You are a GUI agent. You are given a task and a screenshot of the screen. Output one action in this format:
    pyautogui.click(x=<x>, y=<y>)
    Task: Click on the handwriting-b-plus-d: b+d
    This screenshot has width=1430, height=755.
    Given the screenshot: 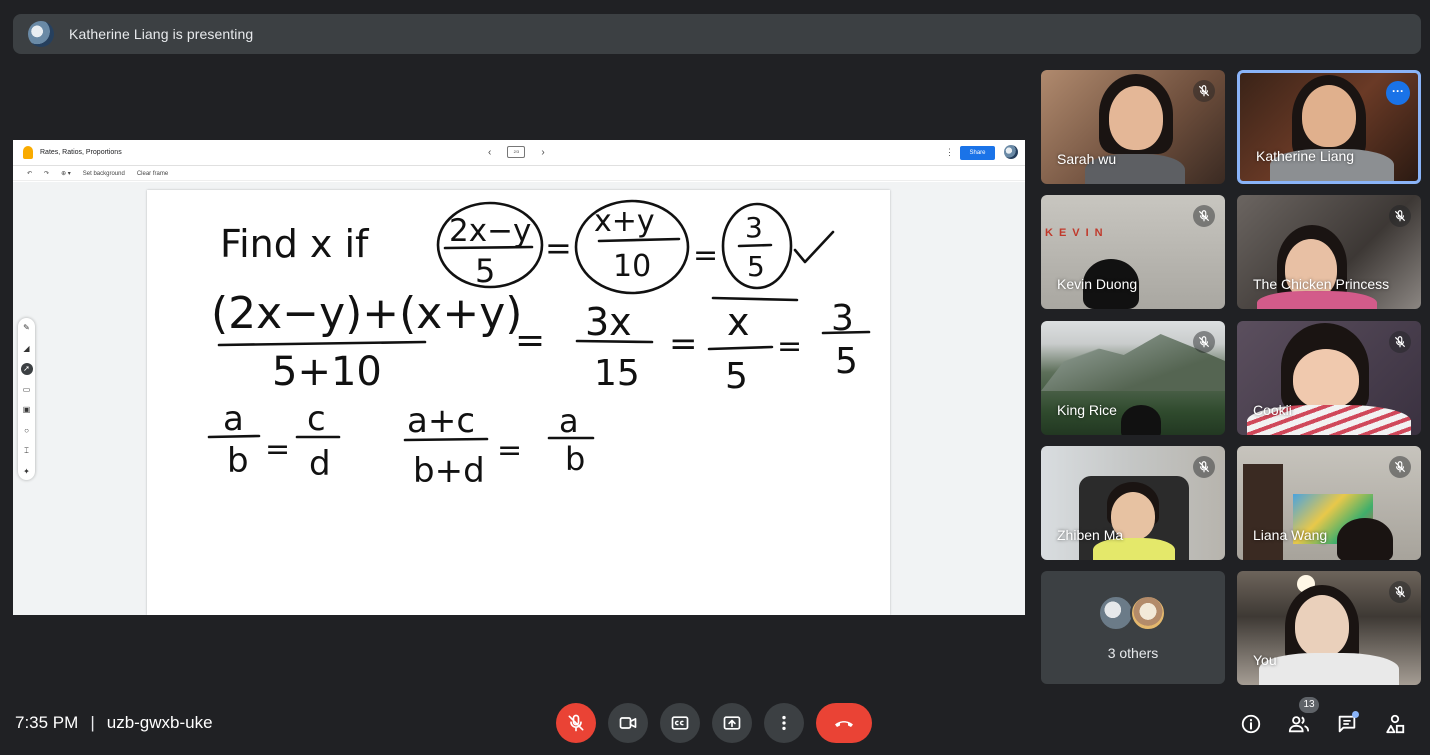 What is the action you would take?
    pyautogui.click(x=449, y=471)
    